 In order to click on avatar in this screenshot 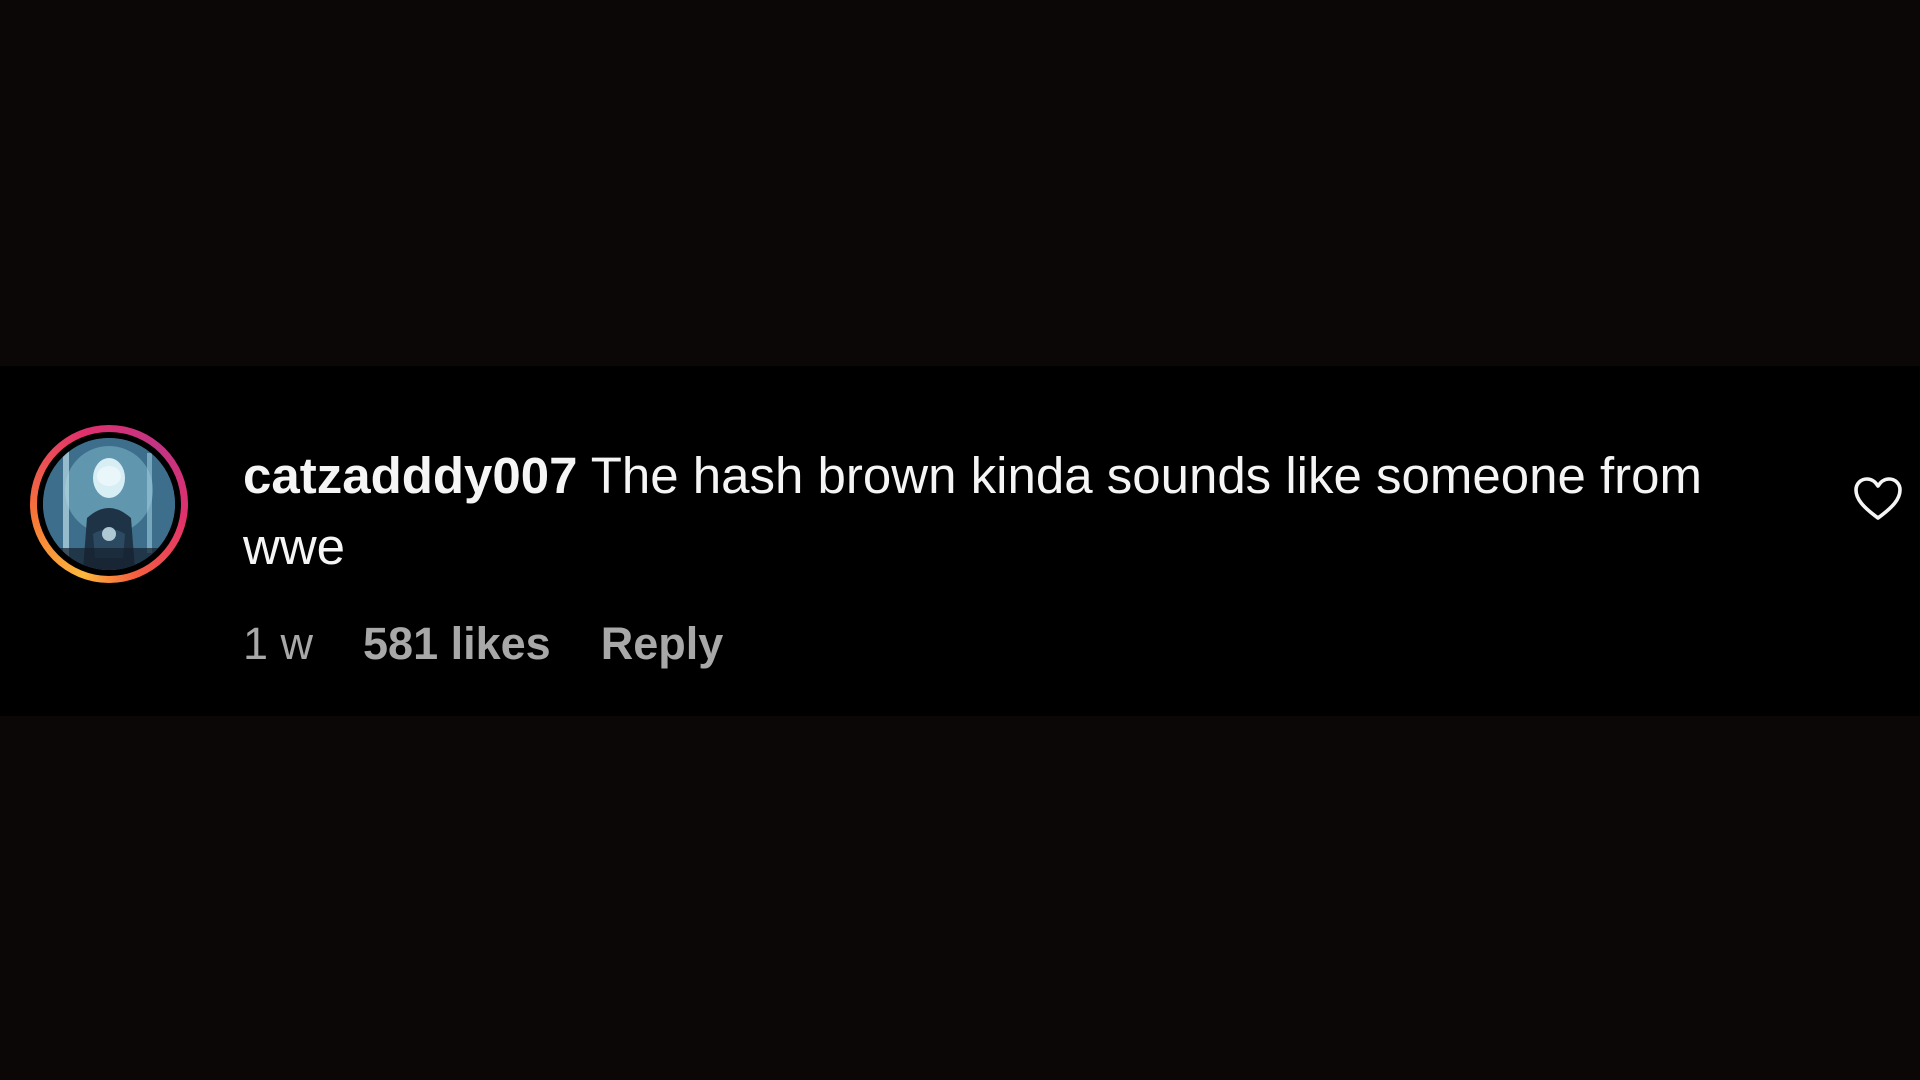, I will do `click(109, 504)`.